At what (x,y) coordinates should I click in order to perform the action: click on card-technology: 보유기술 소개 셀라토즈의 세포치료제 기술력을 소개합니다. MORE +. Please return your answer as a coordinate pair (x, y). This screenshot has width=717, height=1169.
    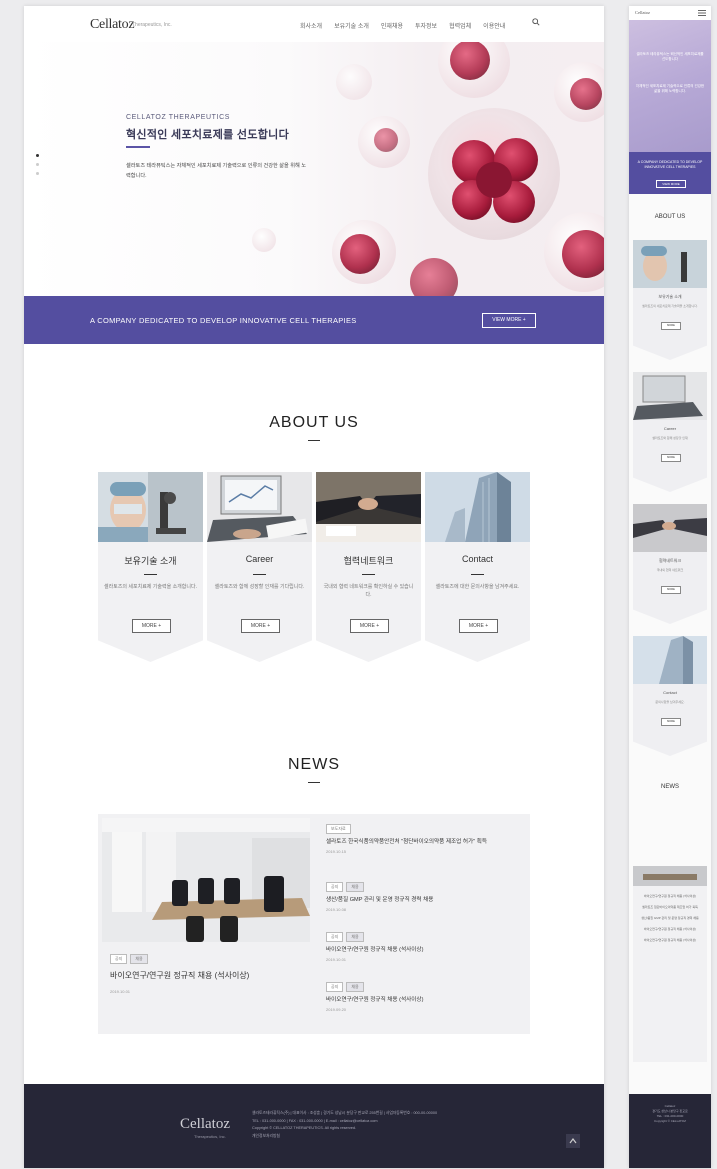
    Looking at the image, I should click on (150, 567).